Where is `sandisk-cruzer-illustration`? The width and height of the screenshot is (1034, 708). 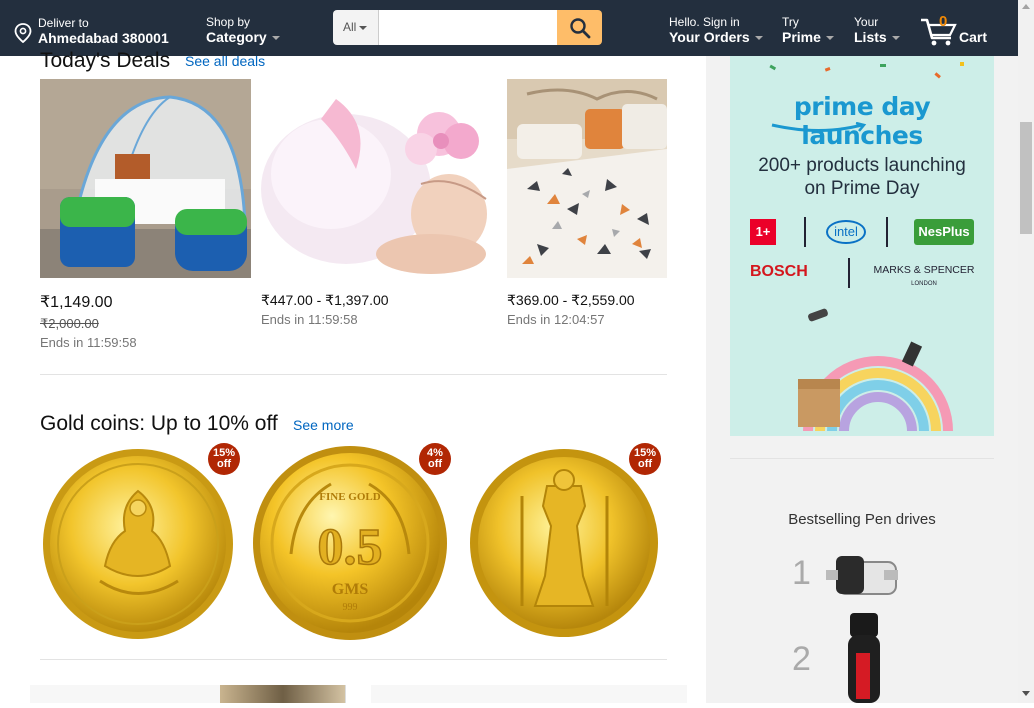
sandisk-cruzer-illustration is located at coordinates (864, 658).